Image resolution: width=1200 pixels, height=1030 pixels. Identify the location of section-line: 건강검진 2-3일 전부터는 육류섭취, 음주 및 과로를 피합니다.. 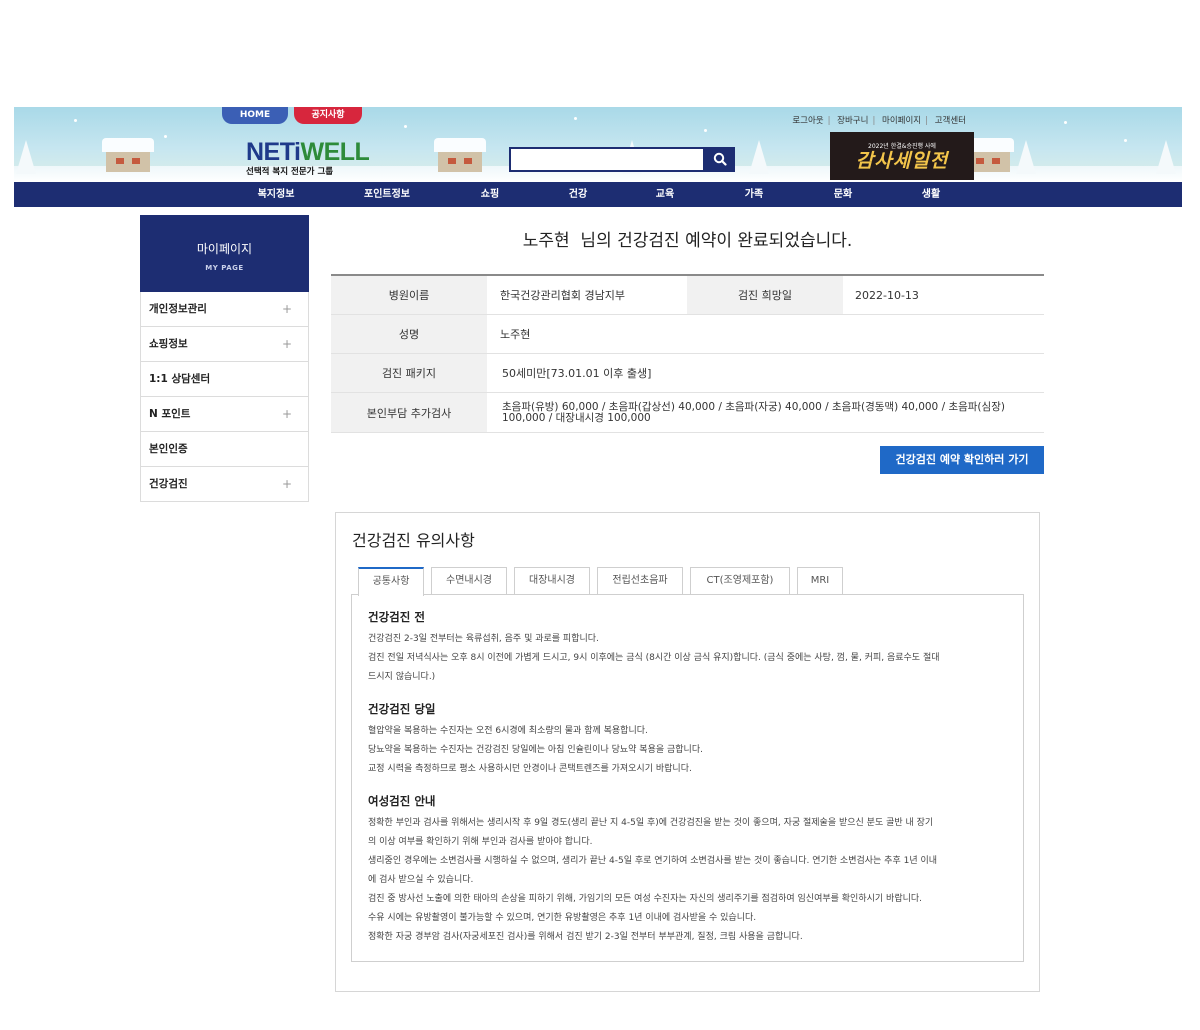
(483, 639).